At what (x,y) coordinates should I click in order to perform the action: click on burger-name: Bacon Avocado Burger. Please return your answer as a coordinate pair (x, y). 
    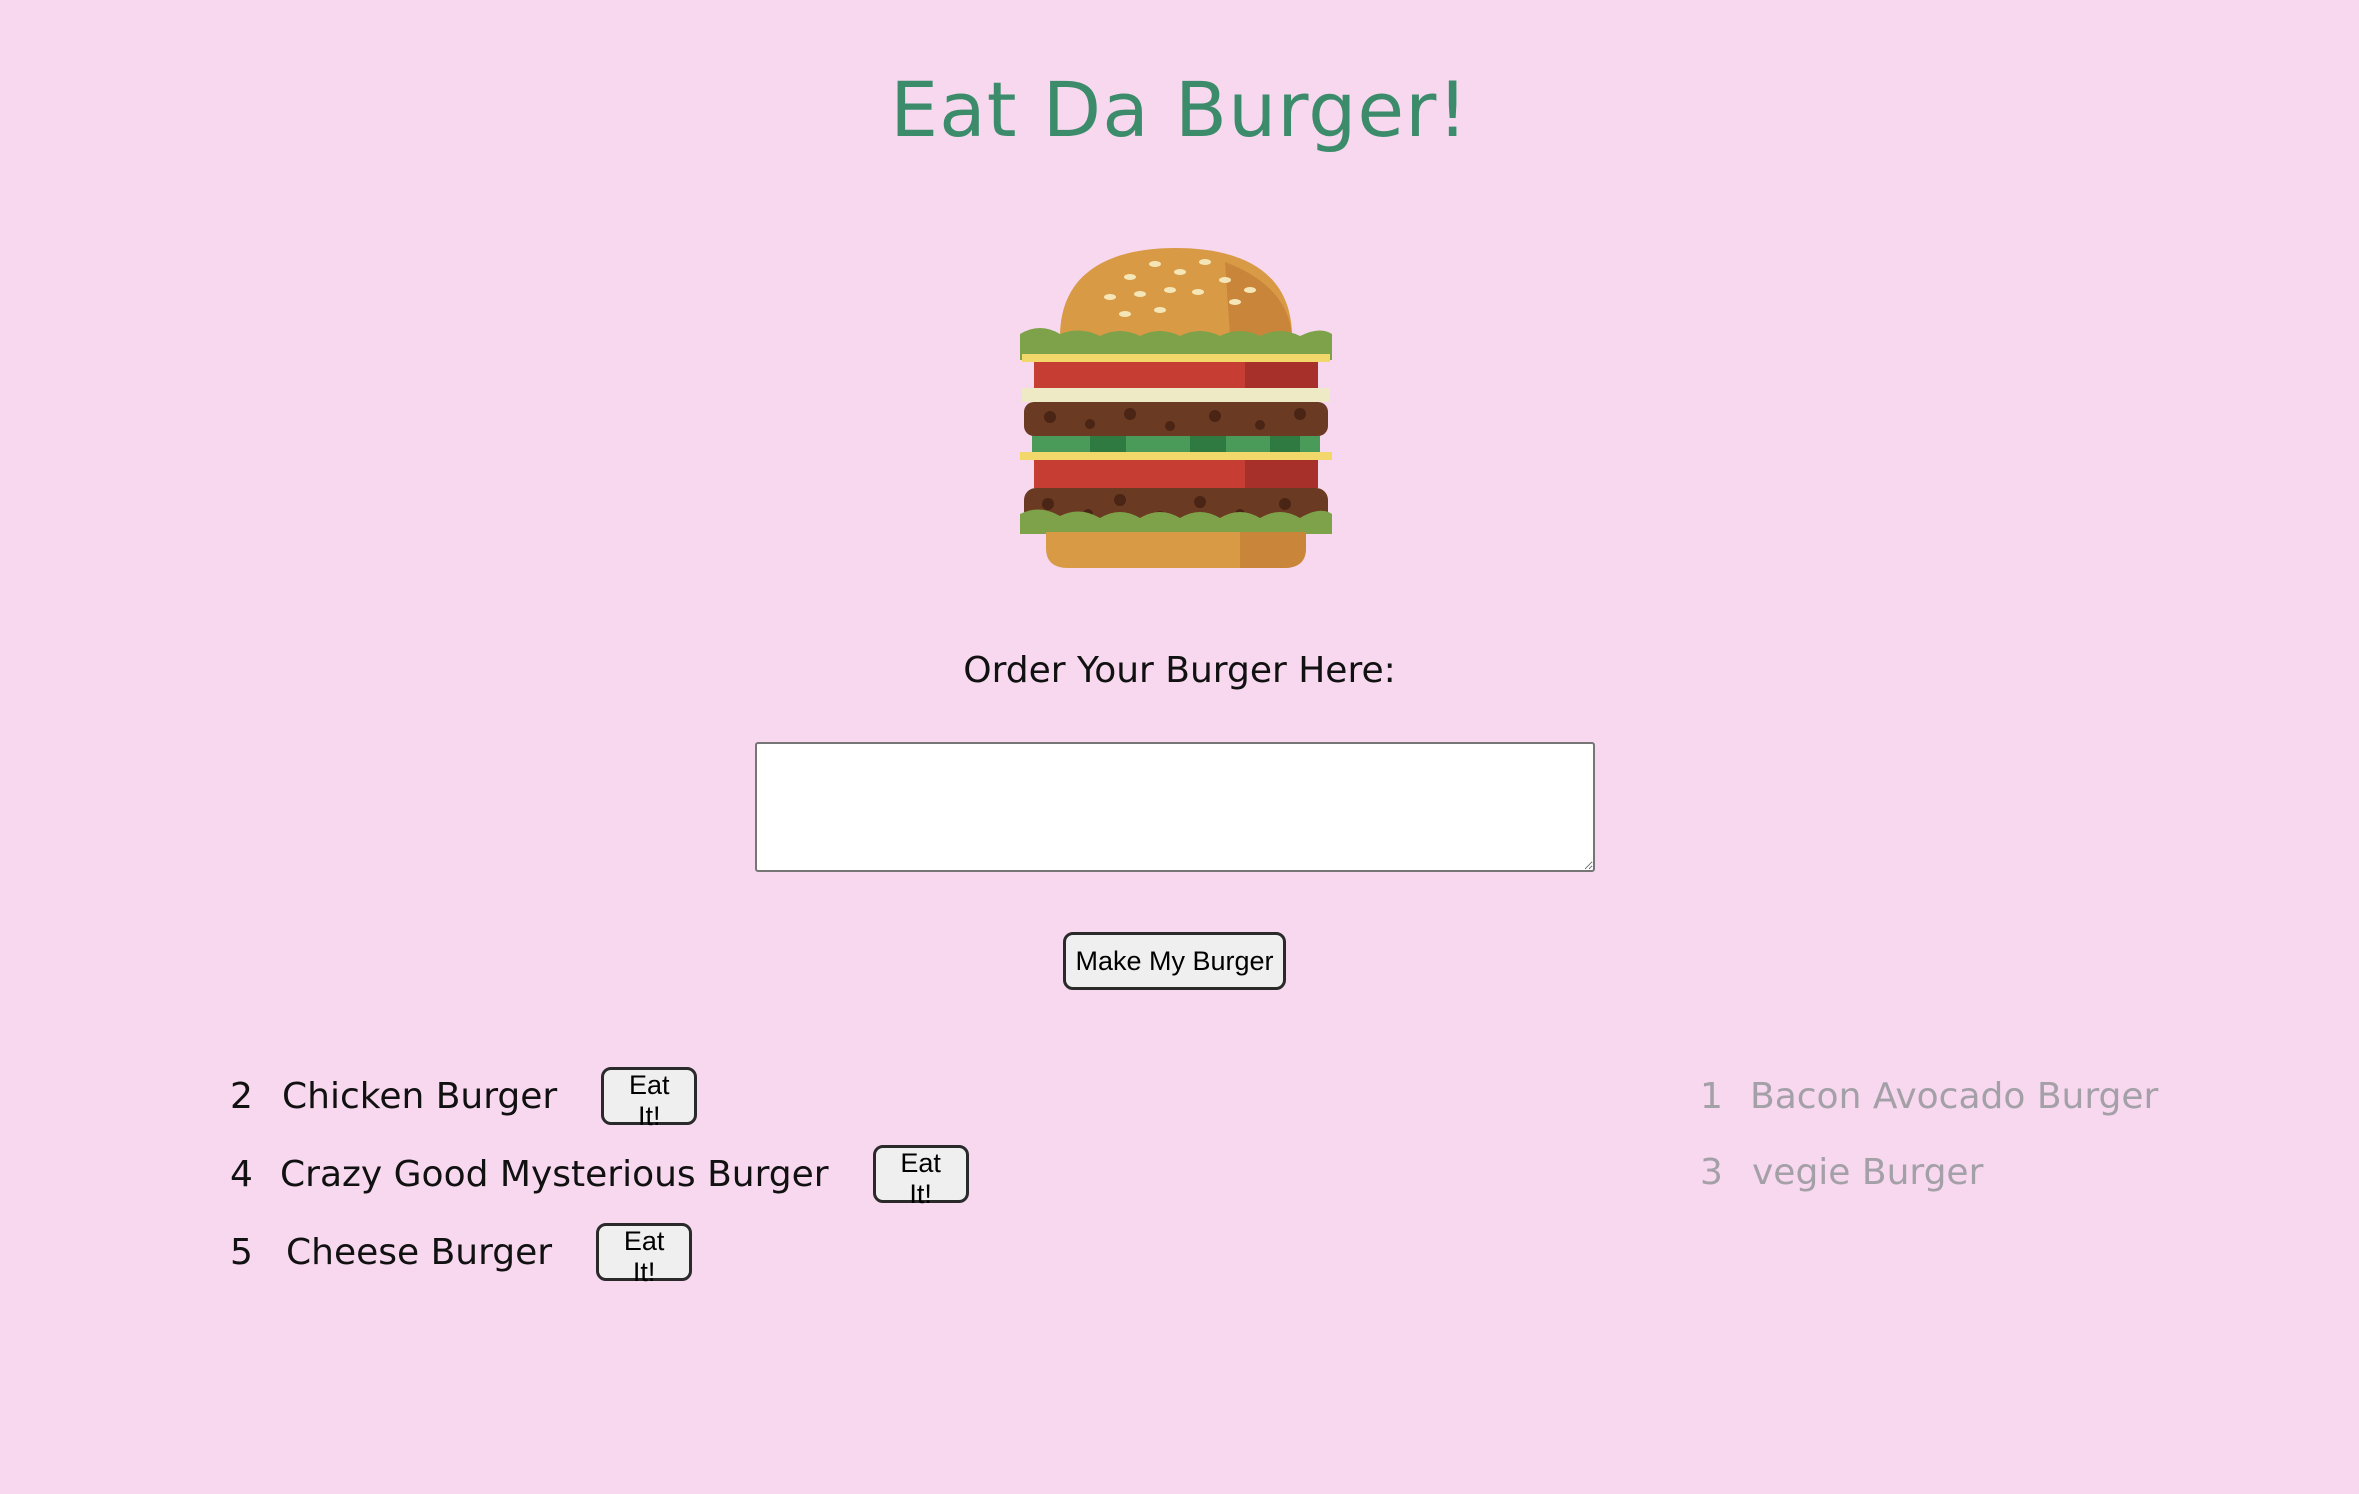
    Looking at the image, I should click on (1954, 1096).